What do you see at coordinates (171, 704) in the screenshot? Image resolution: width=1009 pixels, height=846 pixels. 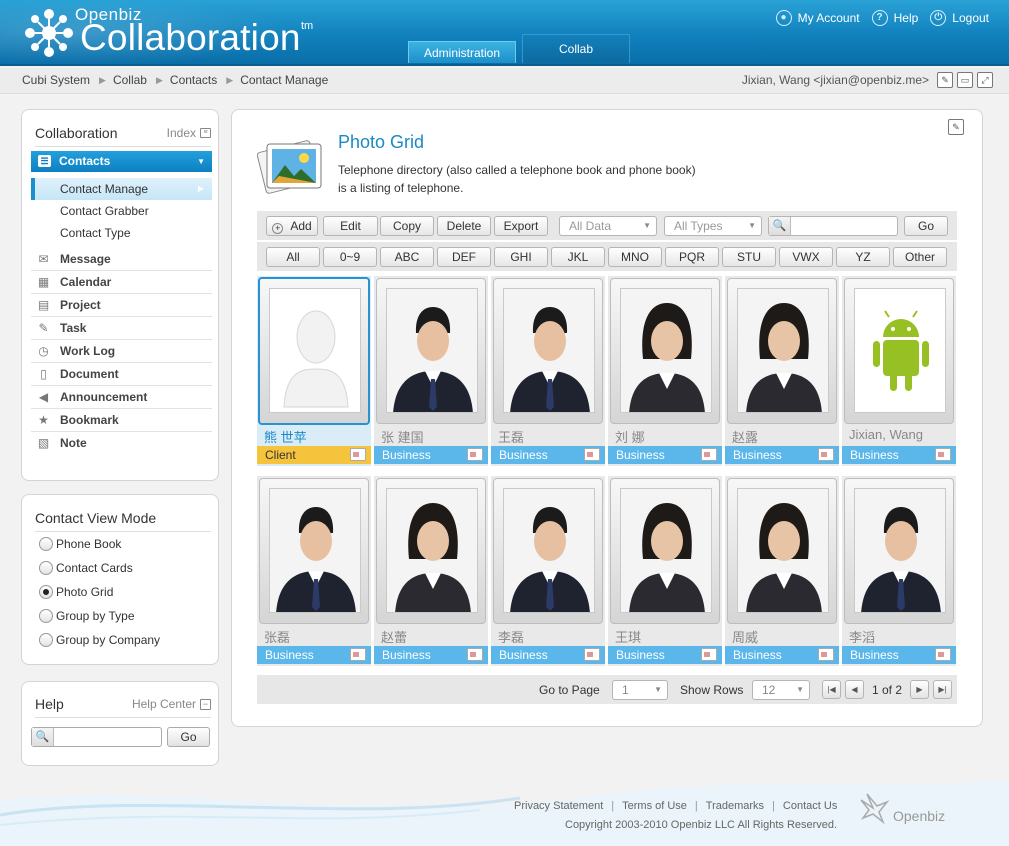 I see `help-center-link: Help Center −` at bounding box center [171, 704].